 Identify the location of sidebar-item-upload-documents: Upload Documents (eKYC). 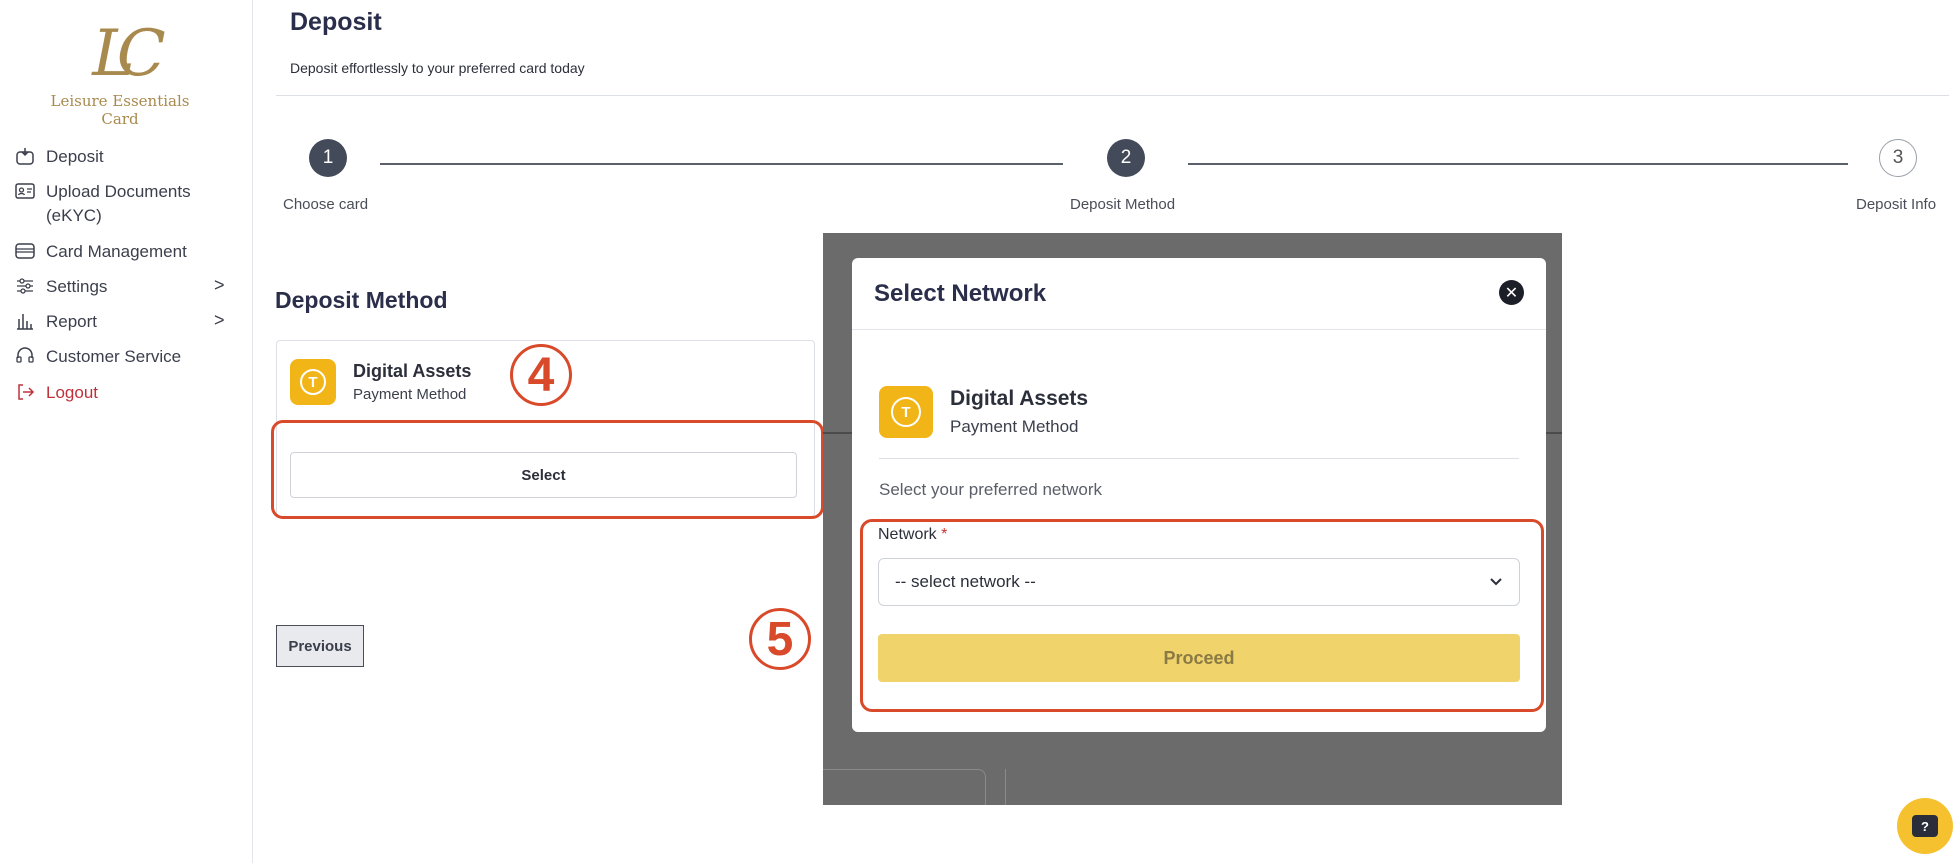
(115, 204).